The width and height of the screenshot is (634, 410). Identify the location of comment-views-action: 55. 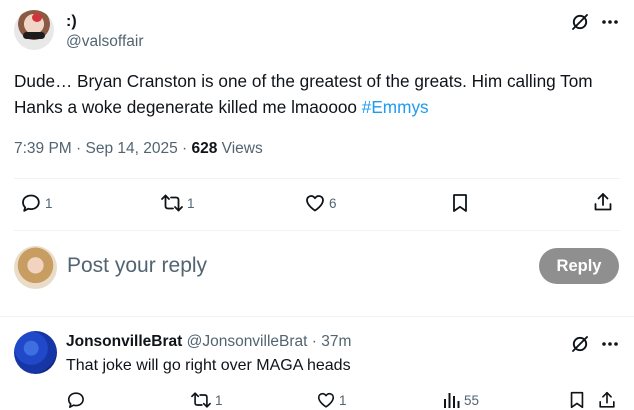
(461, 400).